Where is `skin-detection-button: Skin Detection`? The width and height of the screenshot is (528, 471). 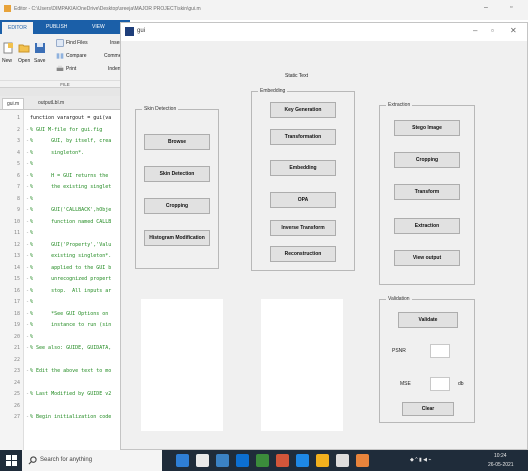
skin-detection-button: Skin Detection is located at coordinates (177, 174).